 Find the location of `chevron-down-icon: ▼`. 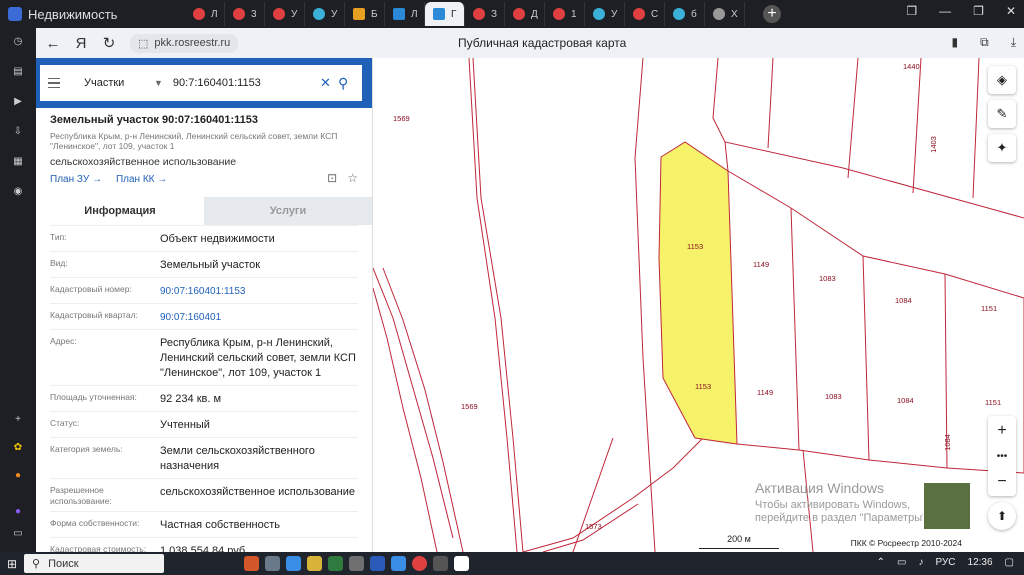

chevron-down-icon: ▼ is located at coordinates (158, 83).